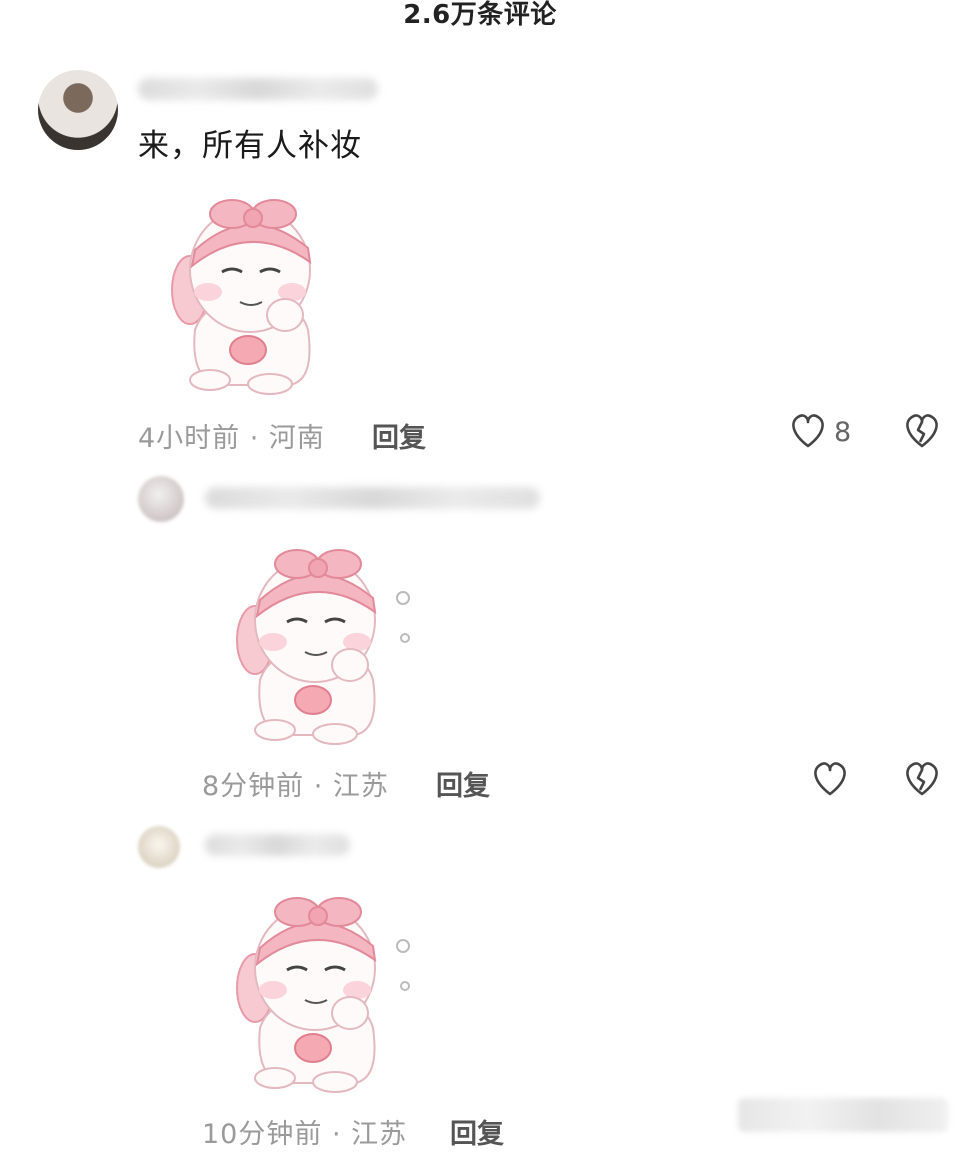  What do you see at coordinates (250, 146) in the screenshot?
I see `comment-text: 来，所有人补妆` at bounding box center [250, 146].